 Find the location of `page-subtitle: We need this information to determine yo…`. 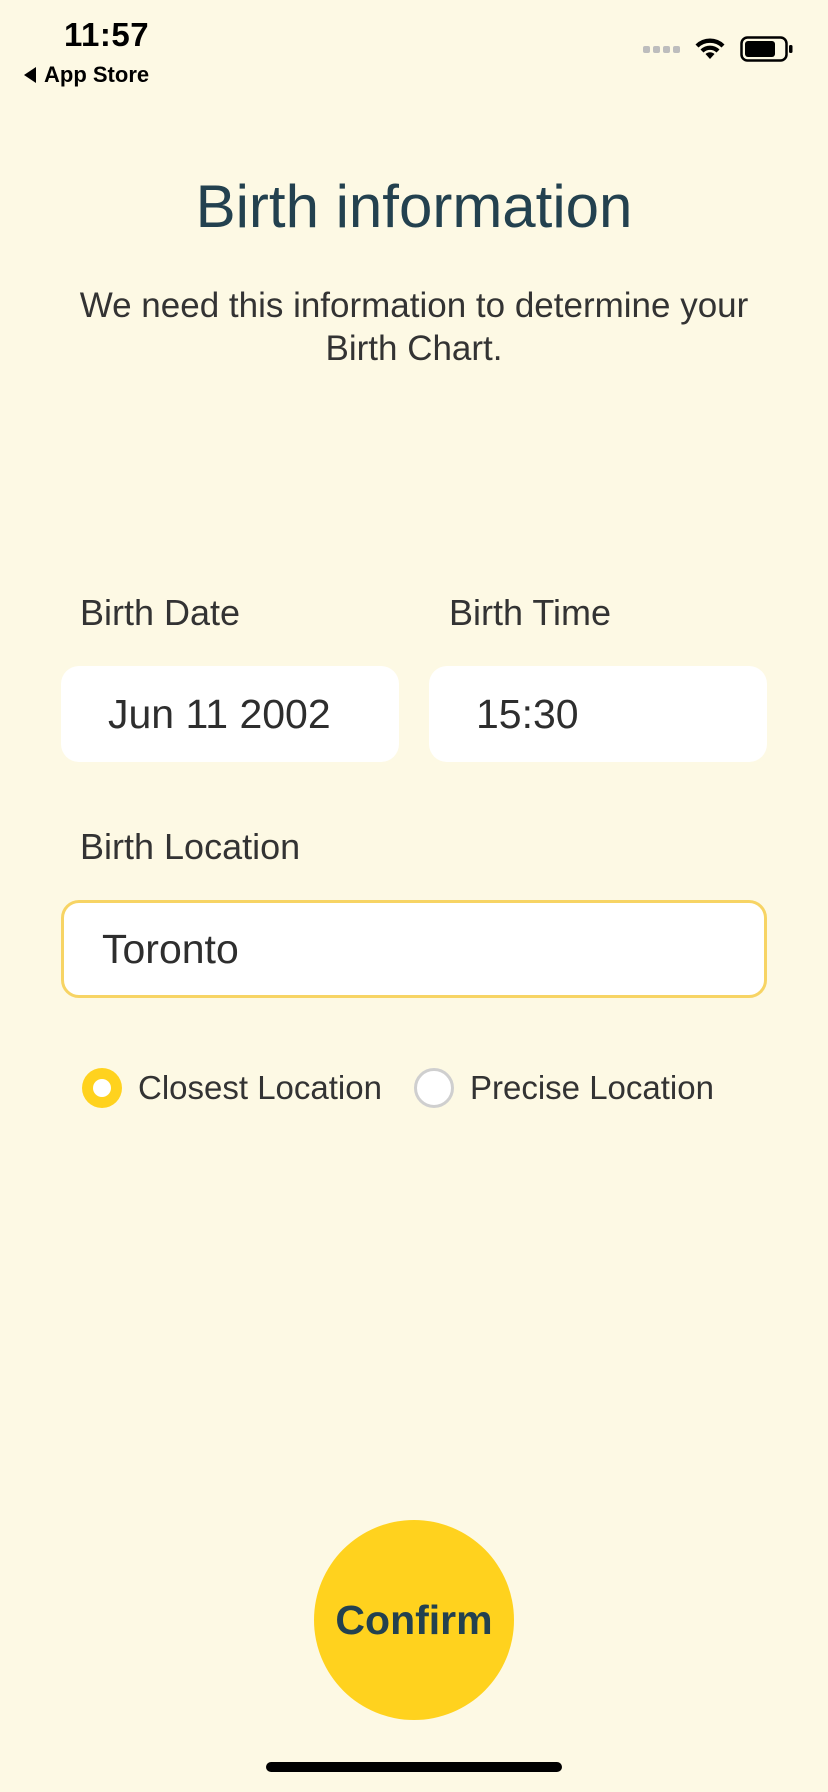

page-subtitle: We need this information to determine yo… is located at coordinates (414, 327).